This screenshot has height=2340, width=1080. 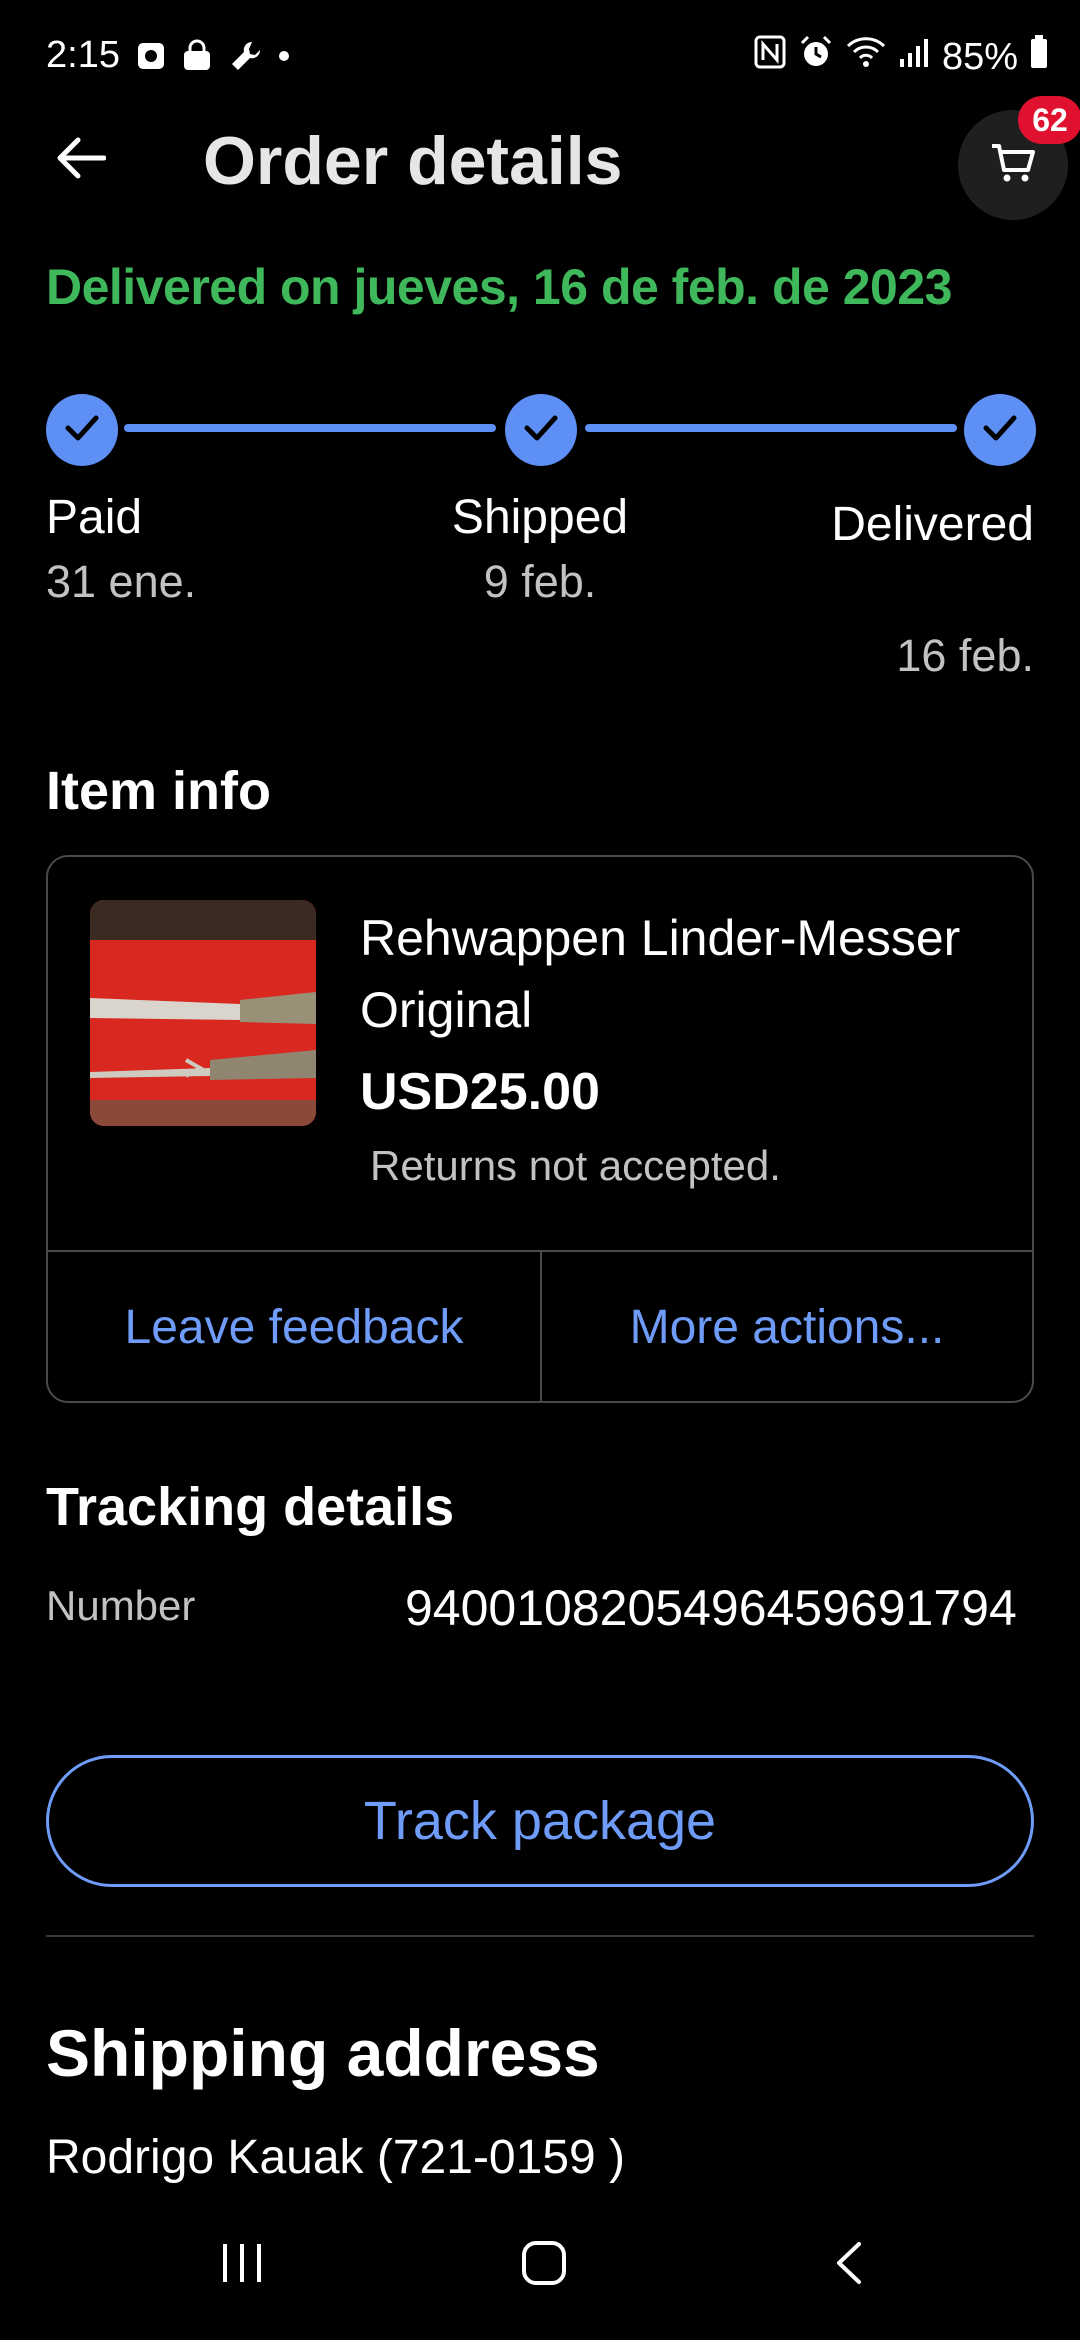 What do you see at coordinates (540, 1821) in the screenshot?
I see `track-package-button: Track package` at bounding box center [540, 1821].